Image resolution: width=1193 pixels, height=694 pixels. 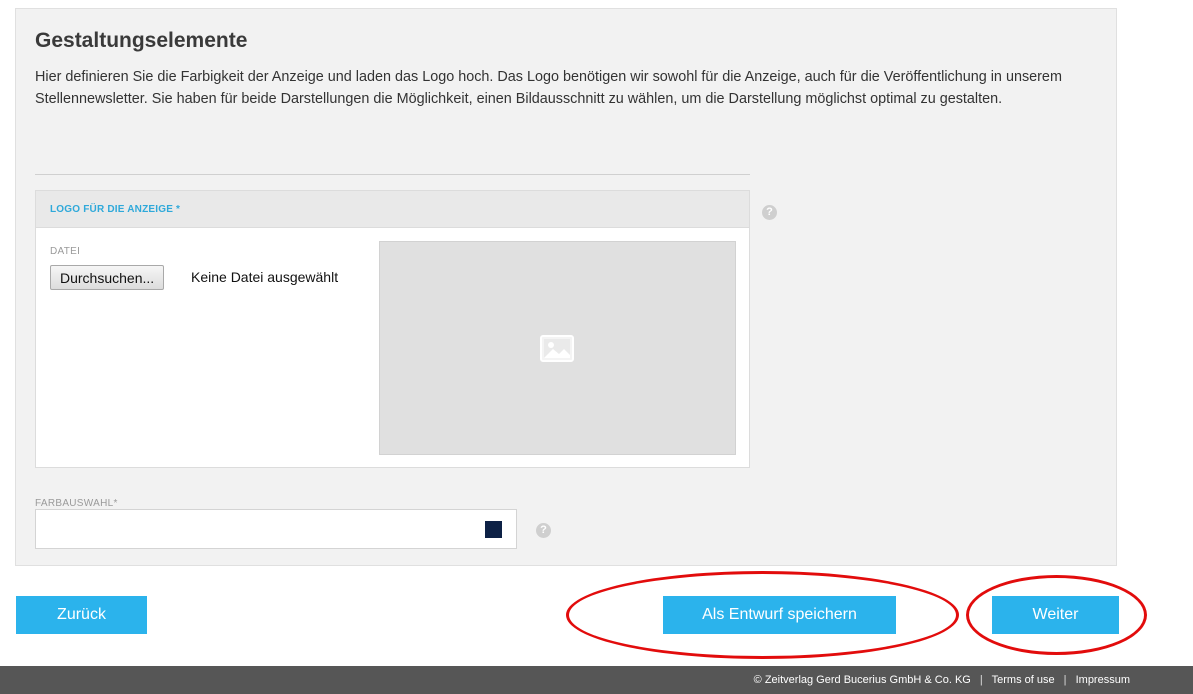 What do you see at coordinates (1023, 680) in the screenshot?
I see `terms-link: Terms of use` at bounding box center [1023, 680].